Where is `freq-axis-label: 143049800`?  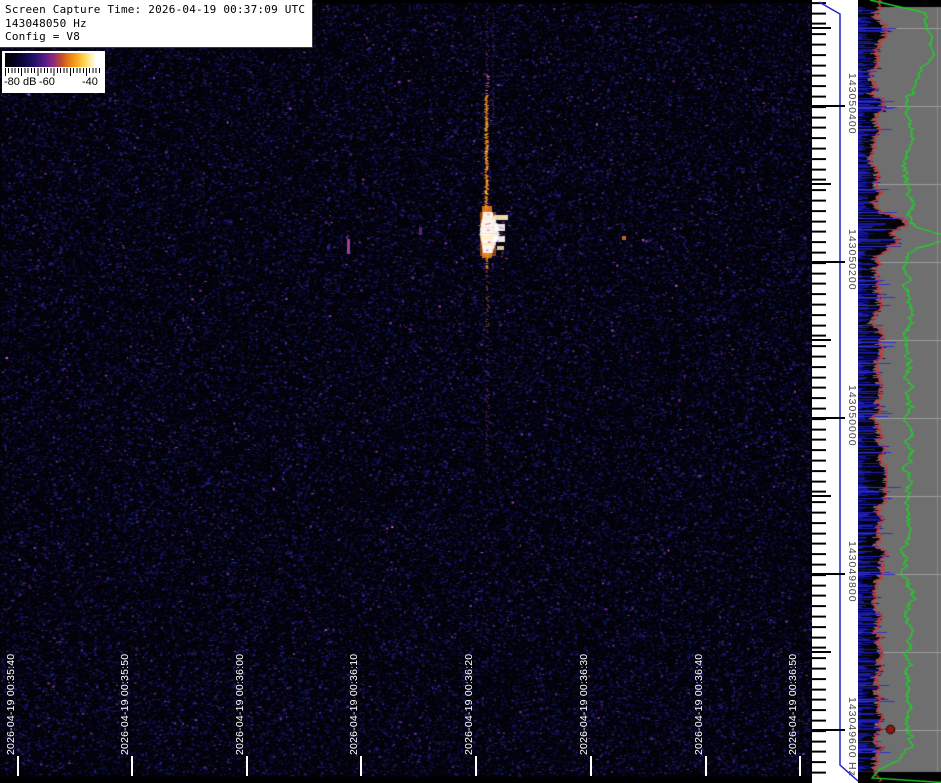
freq-axis-label: 143049800 is located at coordinates (852, 572).